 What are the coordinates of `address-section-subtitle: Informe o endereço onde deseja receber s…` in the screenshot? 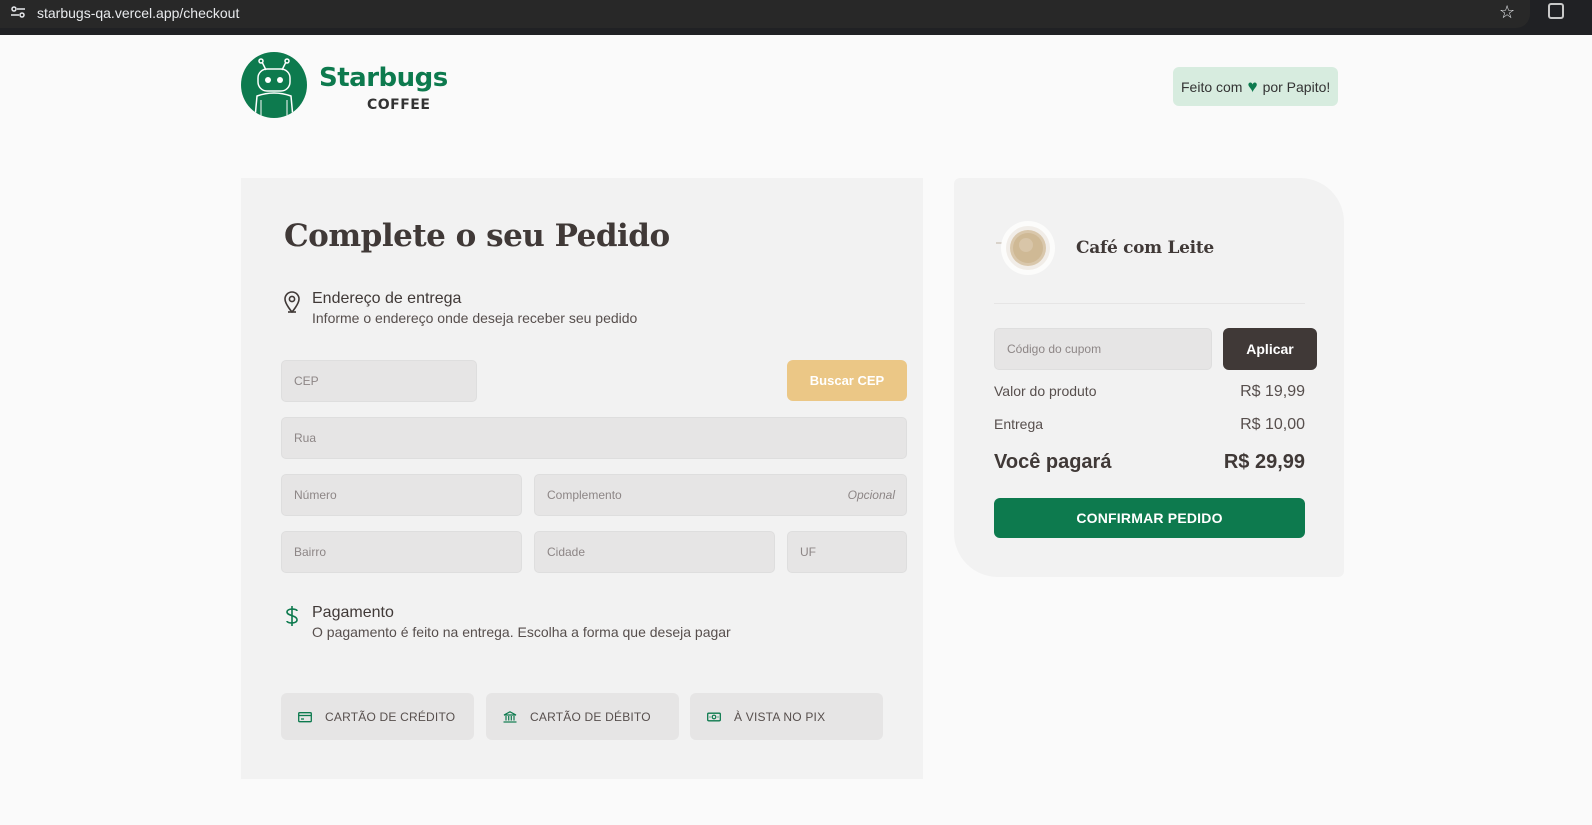 It's located at (475, 318).